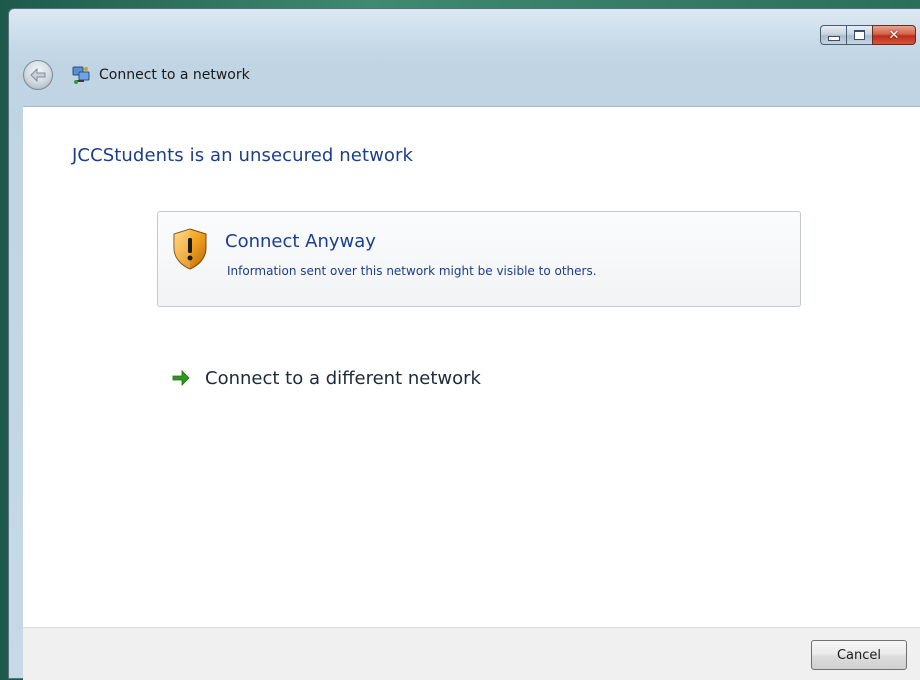 This screenshot has width=920, height=680. I want to click on window-title: Connect to a network, so click(174, 75).